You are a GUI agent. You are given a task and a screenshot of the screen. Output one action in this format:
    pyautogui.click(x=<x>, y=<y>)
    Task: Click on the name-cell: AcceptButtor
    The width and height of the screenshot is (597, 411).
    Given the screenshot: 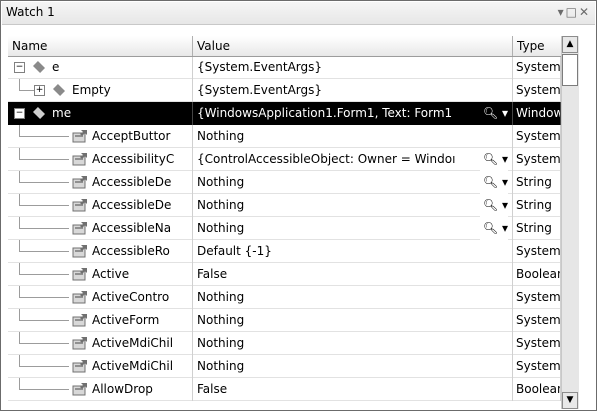 What is the action you would take?
    pyautogui.click(x=100, y=136)
    